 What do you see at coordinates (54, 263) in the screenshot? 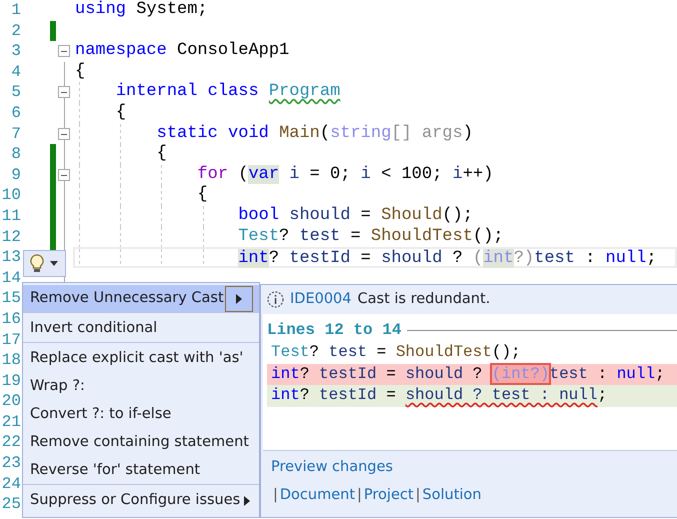
I see `caret-icon` at bounding box center [54, 263].